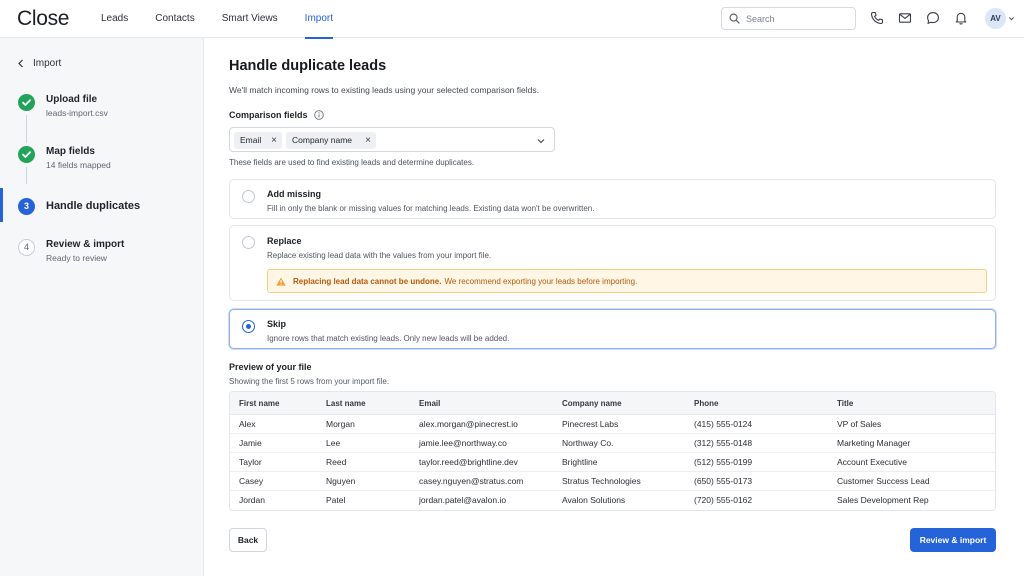  Describe the element at coordinates (580, 462) in the screenshot. I see `cell-company-name: Brightline` at that location.